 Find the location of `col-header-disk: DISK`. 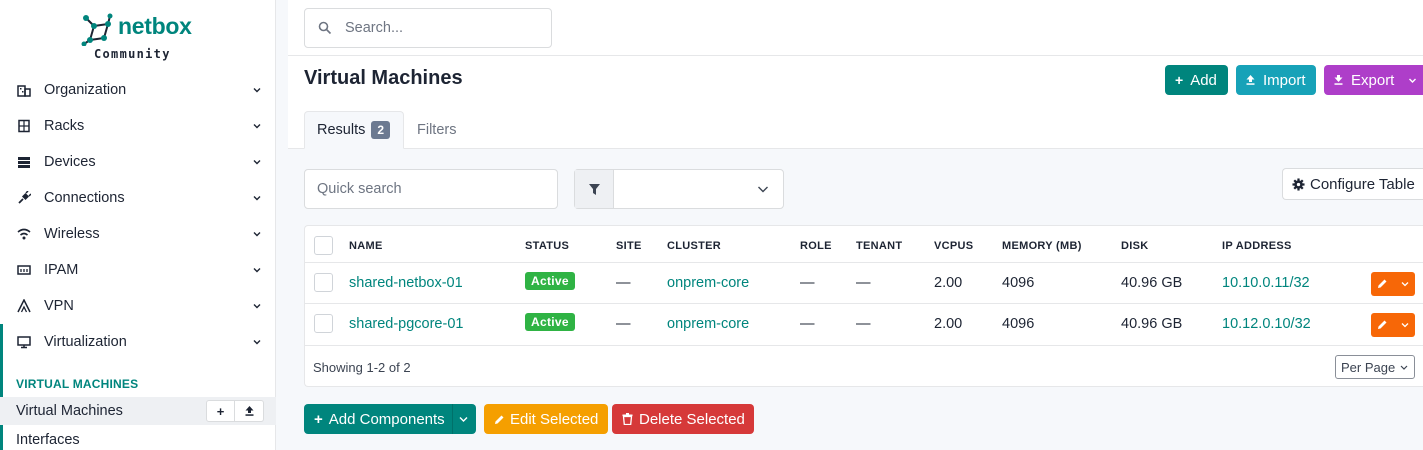

col-header-disk: DISK is located at coordinates (1134, 246).